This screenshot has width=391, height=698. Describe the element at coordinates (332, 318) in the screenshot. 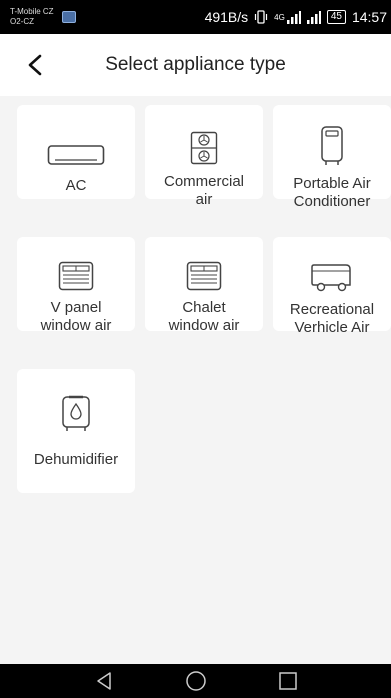

I see `appliance-label: Recreational Verhicle Air` at that location.